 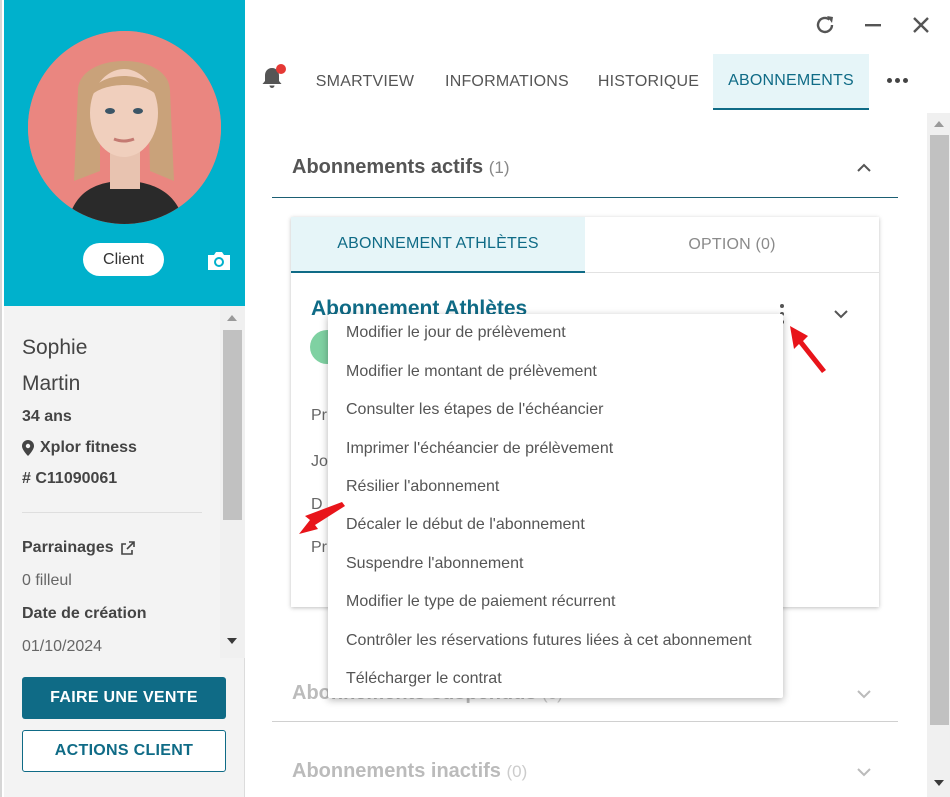 What do you see at coordinates (51, 383) in the screenshot?
I see `client-last-name: Martin` at bounding box center [51, 383].